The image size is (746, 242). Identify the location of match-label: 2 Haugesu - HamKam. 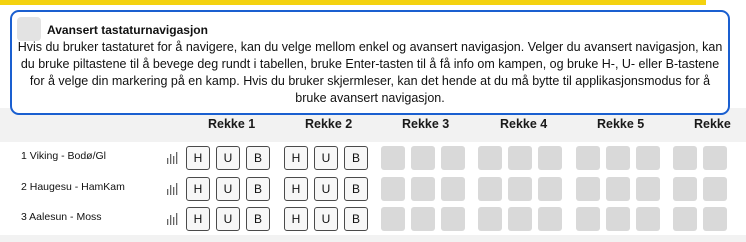
(73, 187).